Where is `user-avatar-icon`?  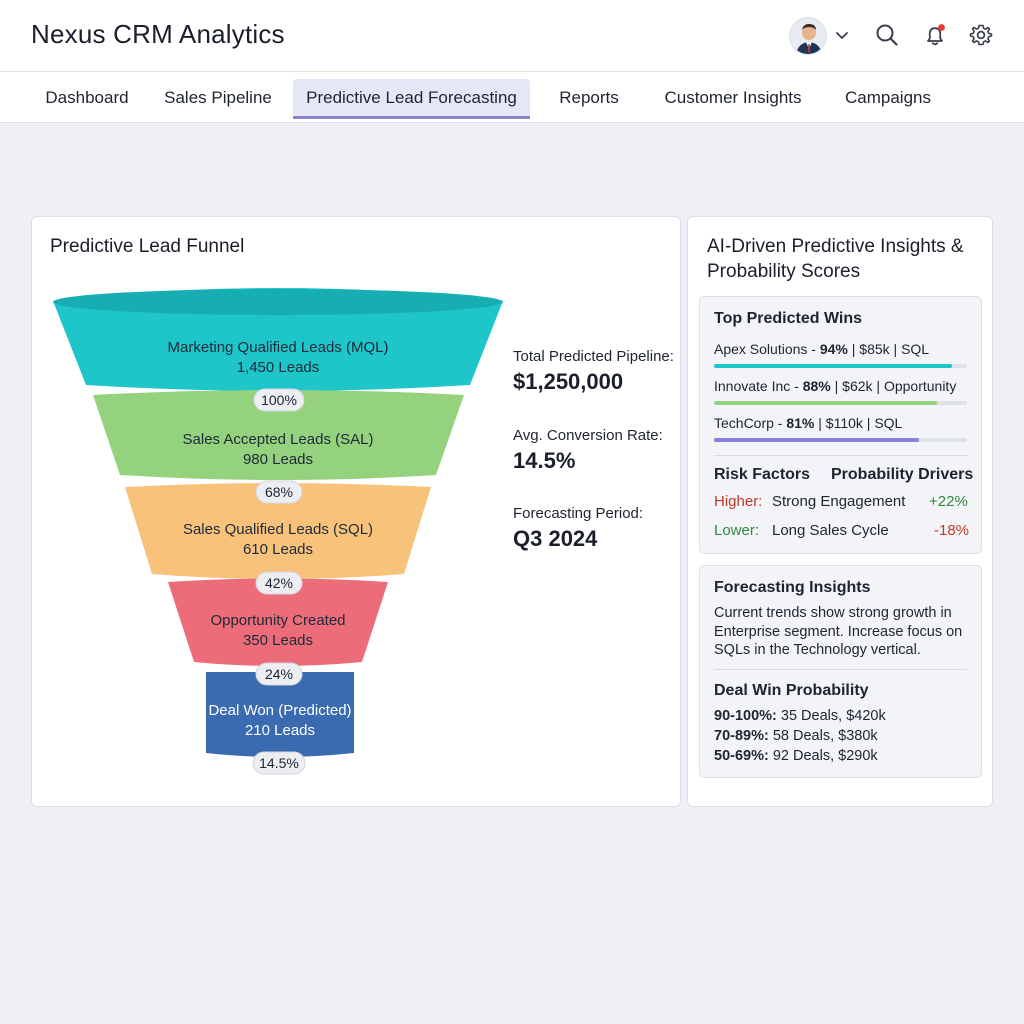 user-avatar-icon is located at coordinates (809, 39).